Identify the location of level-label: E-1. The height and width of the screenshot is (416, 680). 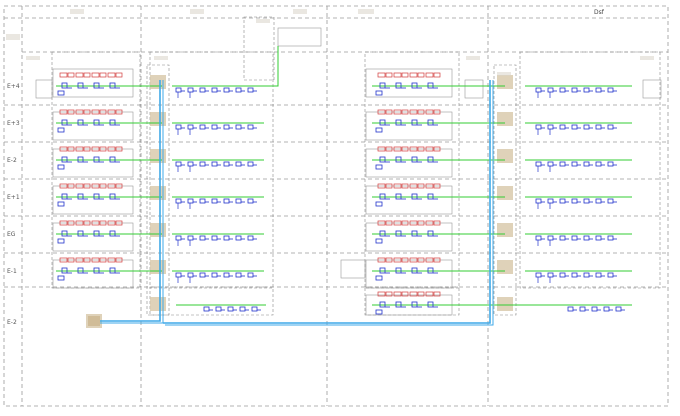
(12, 271).